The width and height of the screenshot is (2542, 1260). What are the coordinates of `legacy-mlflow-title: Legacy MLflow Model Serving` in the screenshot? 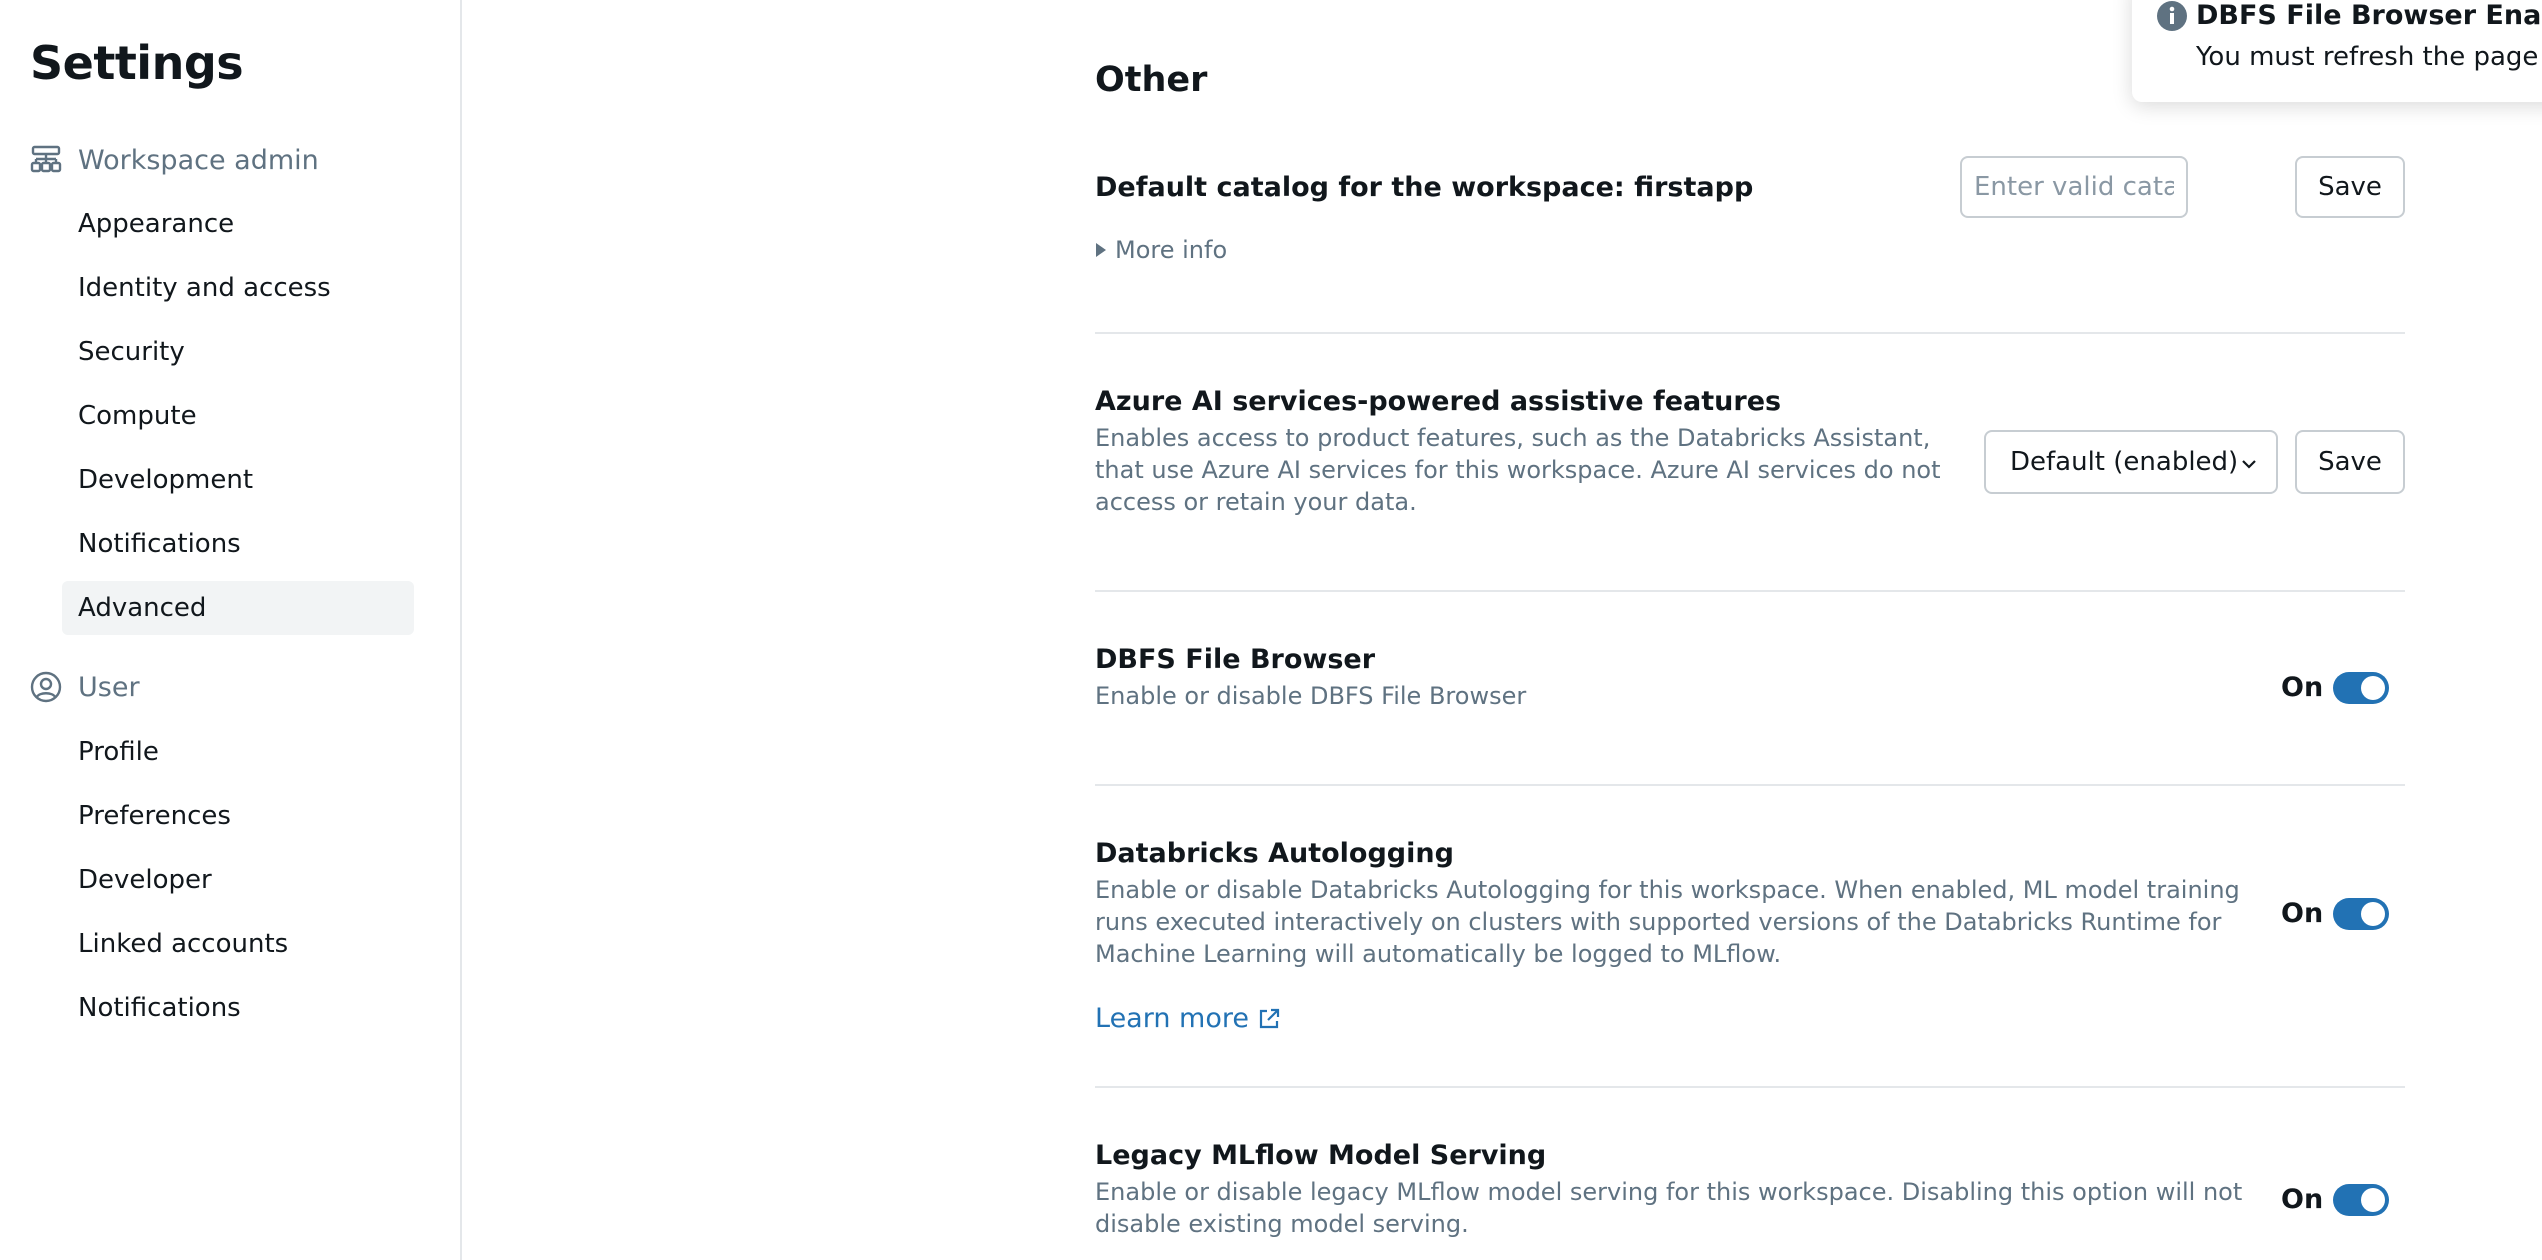 It's located at (1321, 1155).